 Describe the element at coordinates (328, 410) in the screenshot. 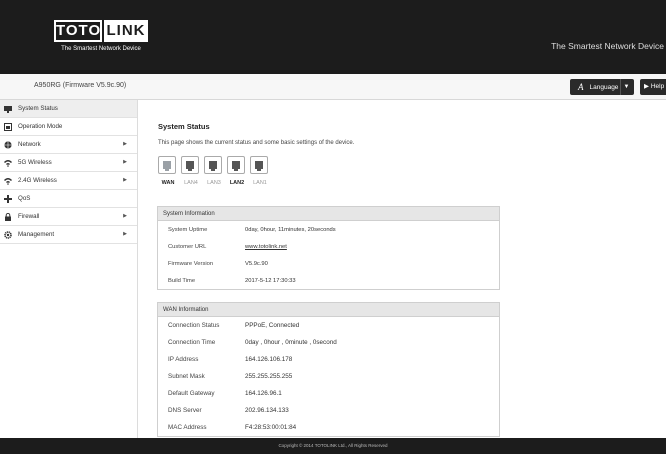

I see `info-row: DNS Server 202.96.134.133` at that location.